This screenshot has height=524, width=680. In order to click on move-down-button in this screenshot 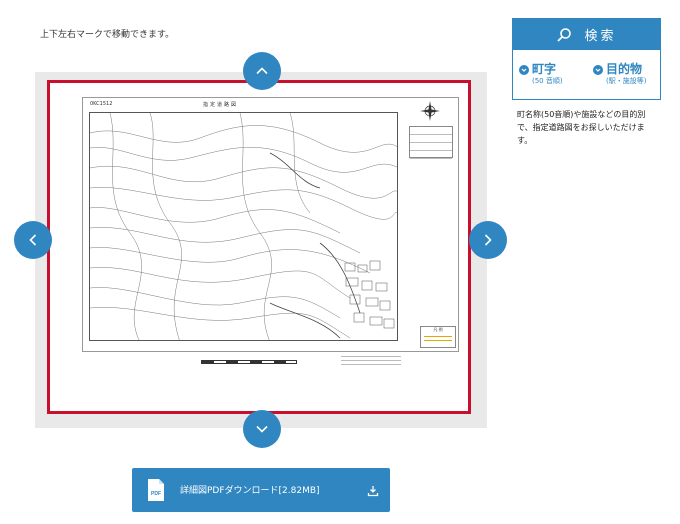, I will do `click(262, 429)`.